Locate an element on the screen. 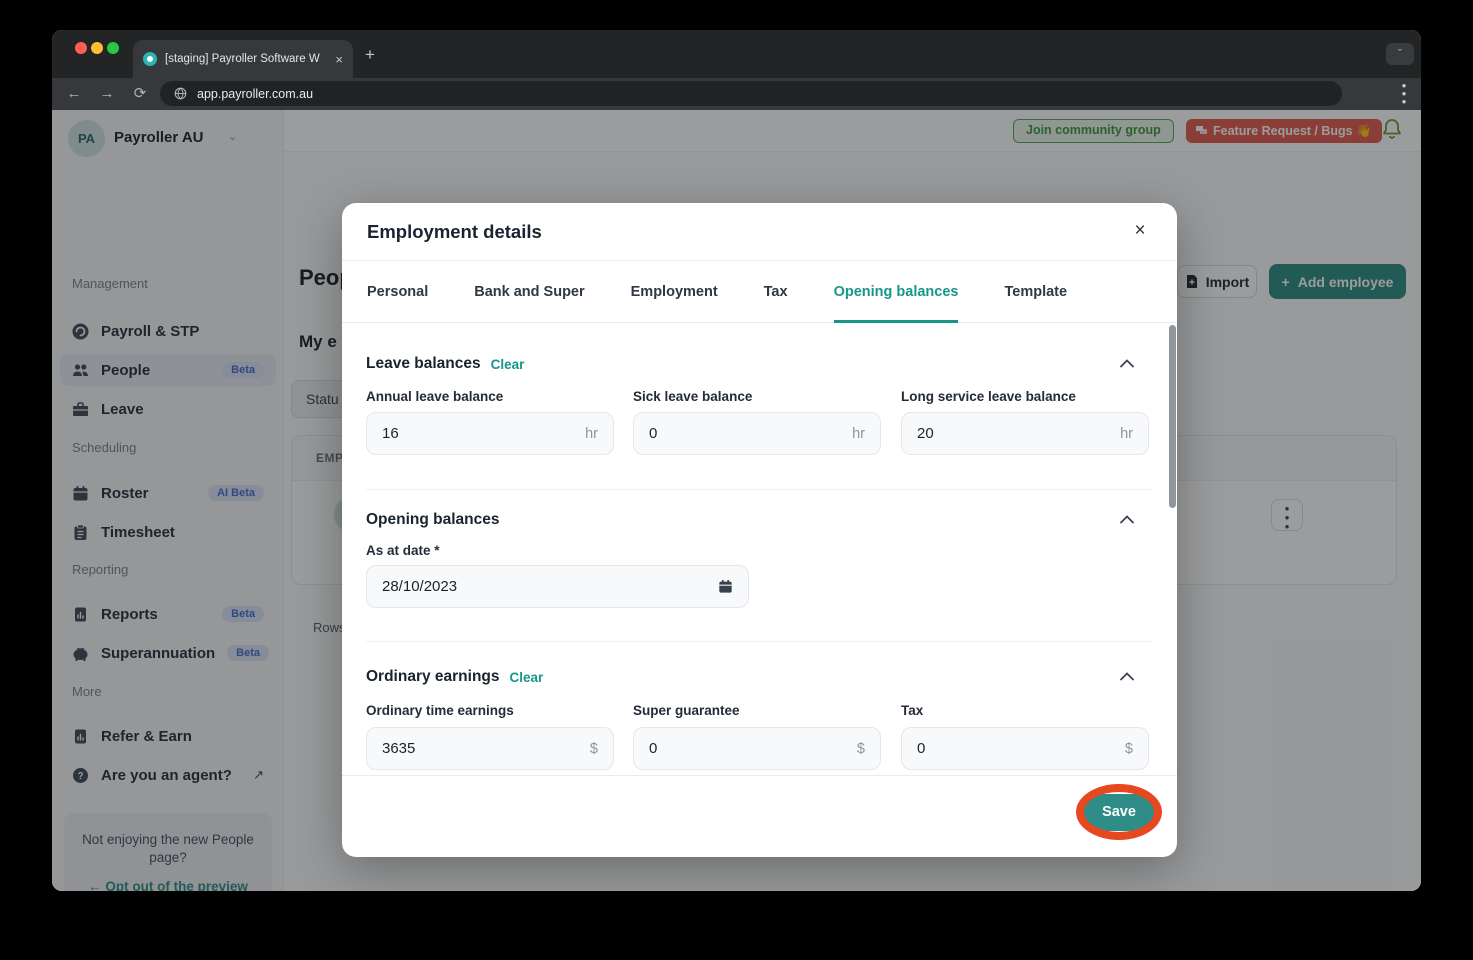 The width and height of the screenshot is (1473, 960). leave-balances-section-header: Leave balances Clear is located at coordinates (445, 364).